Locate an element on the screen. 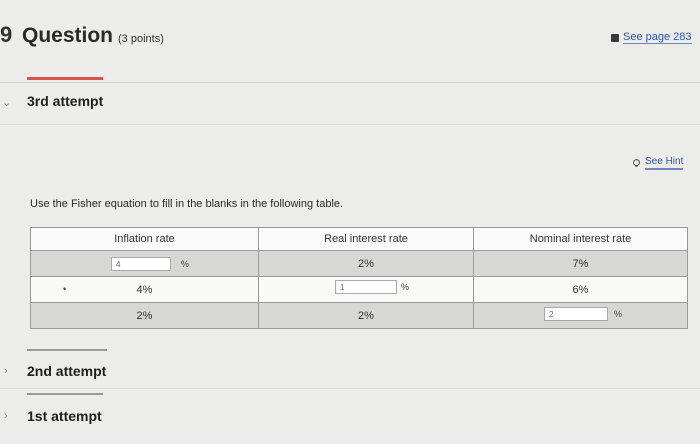 This screenshot has width=700, height=444. header-inflation: Inflation rate is located at coordinates (144, 239).